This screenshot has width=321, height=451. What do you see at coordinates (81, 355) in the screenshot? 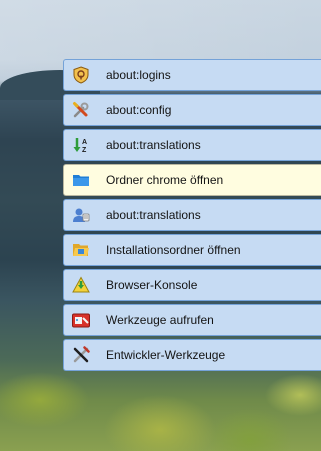
I see `dev-tools-icon` at bounding box center [81, 355].